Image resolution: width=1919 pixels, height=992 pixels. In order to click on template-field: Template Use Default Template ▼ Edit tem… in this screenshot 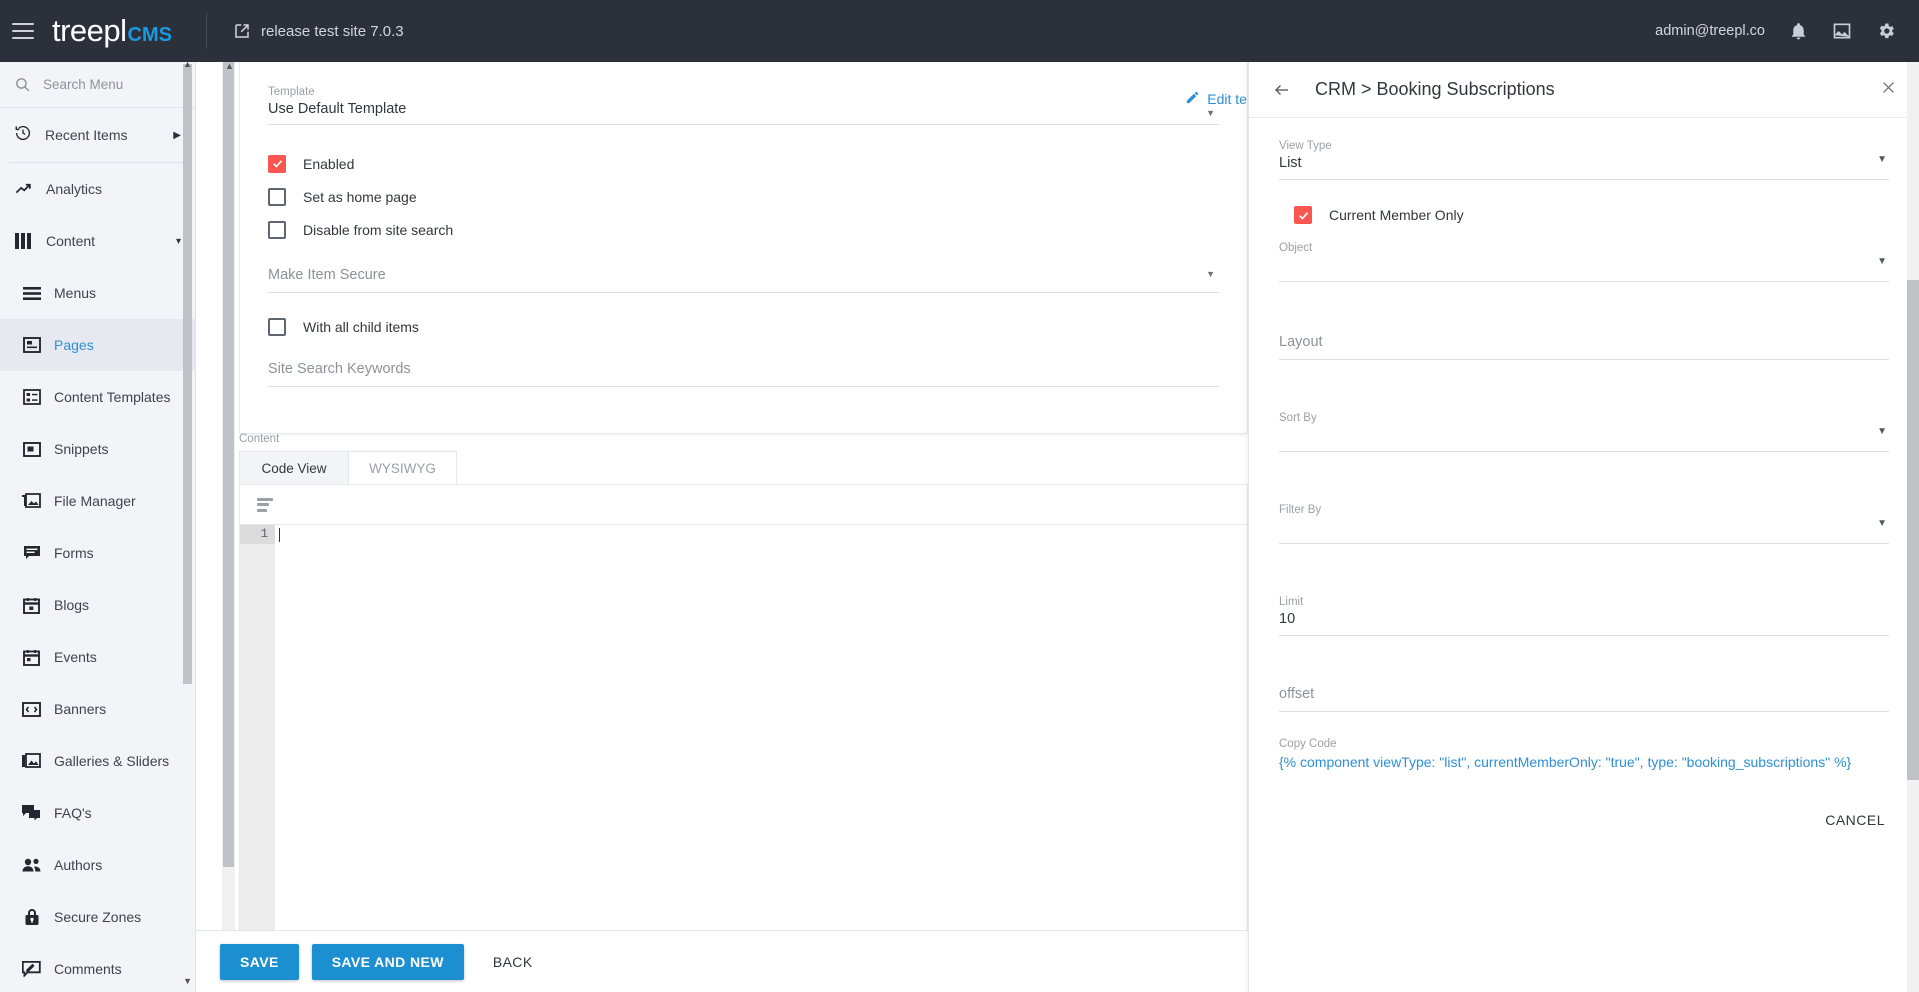, I will do `click(758, 93)`.